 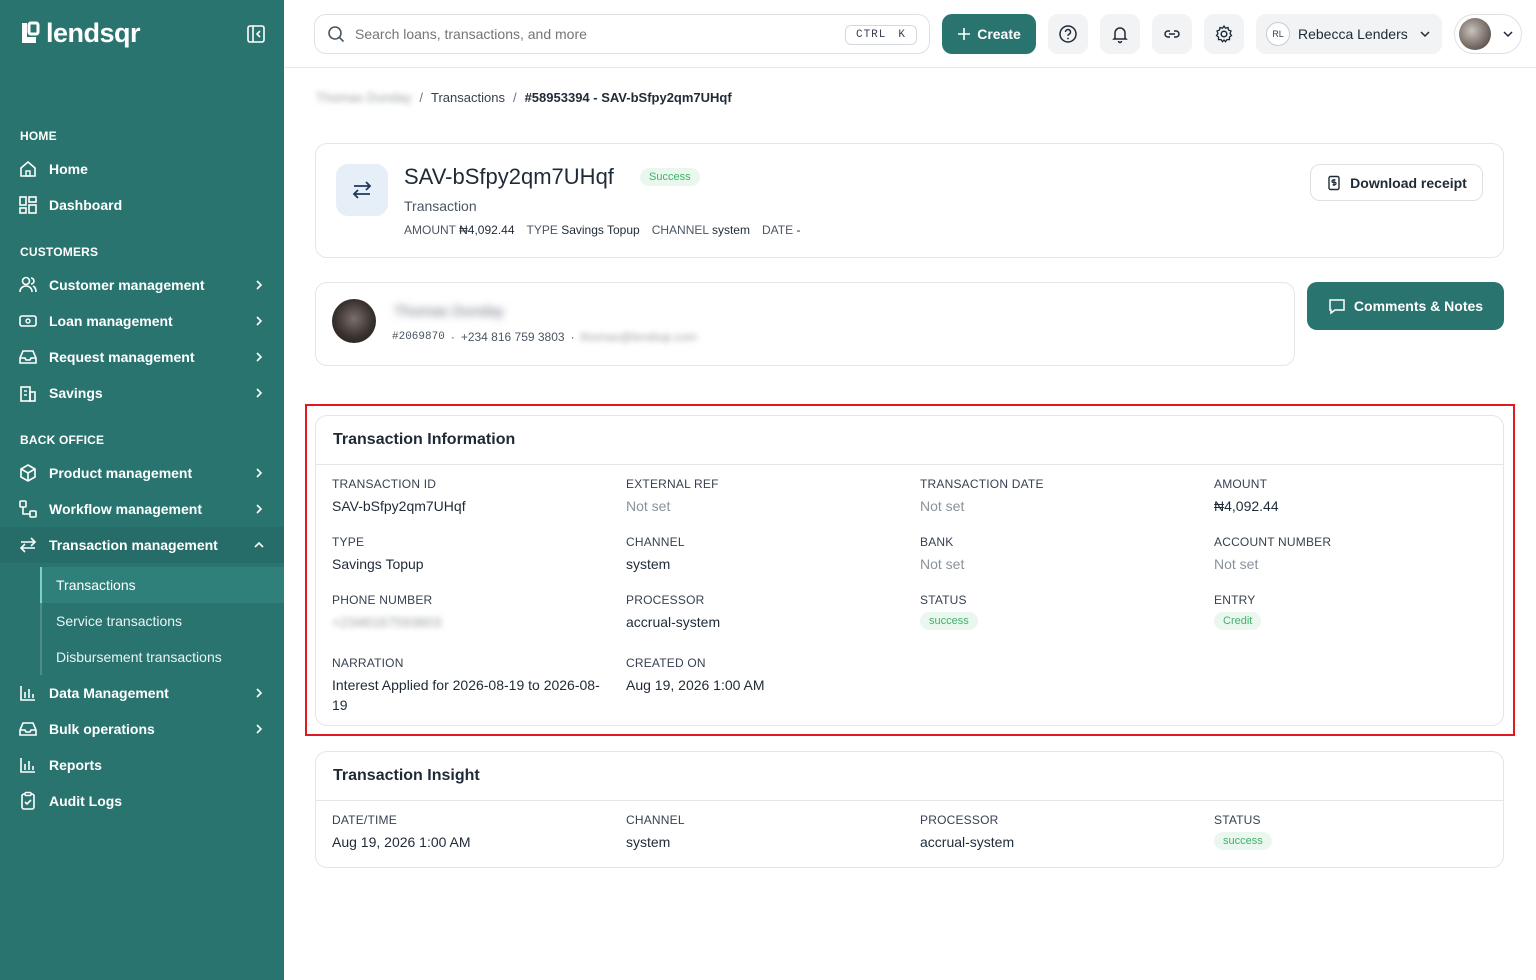 I want to click on field-external-ref: EXTERNAL REF Not set, so click(x=761, y=496).